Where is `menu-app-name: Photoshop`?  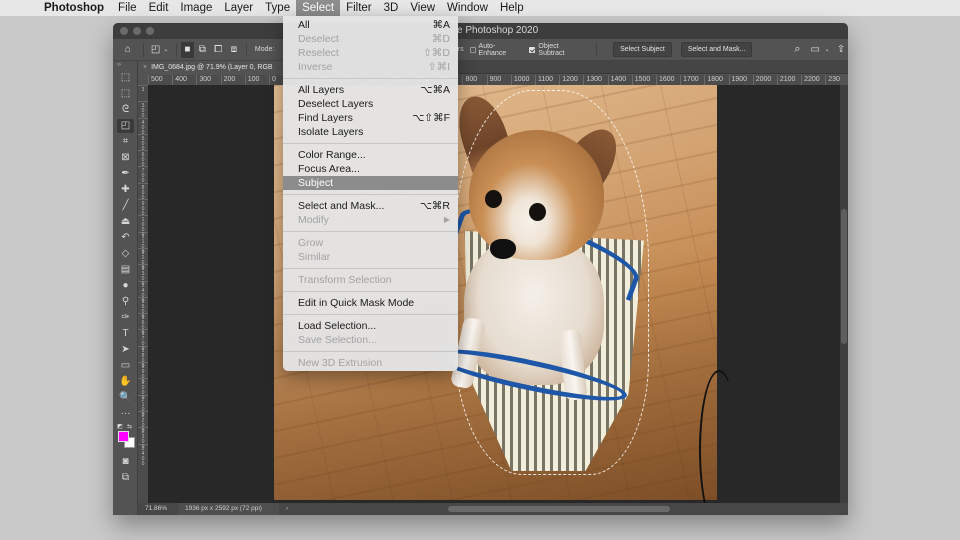
menu-app-name: Photoshop is located at coordinates (74, 8).